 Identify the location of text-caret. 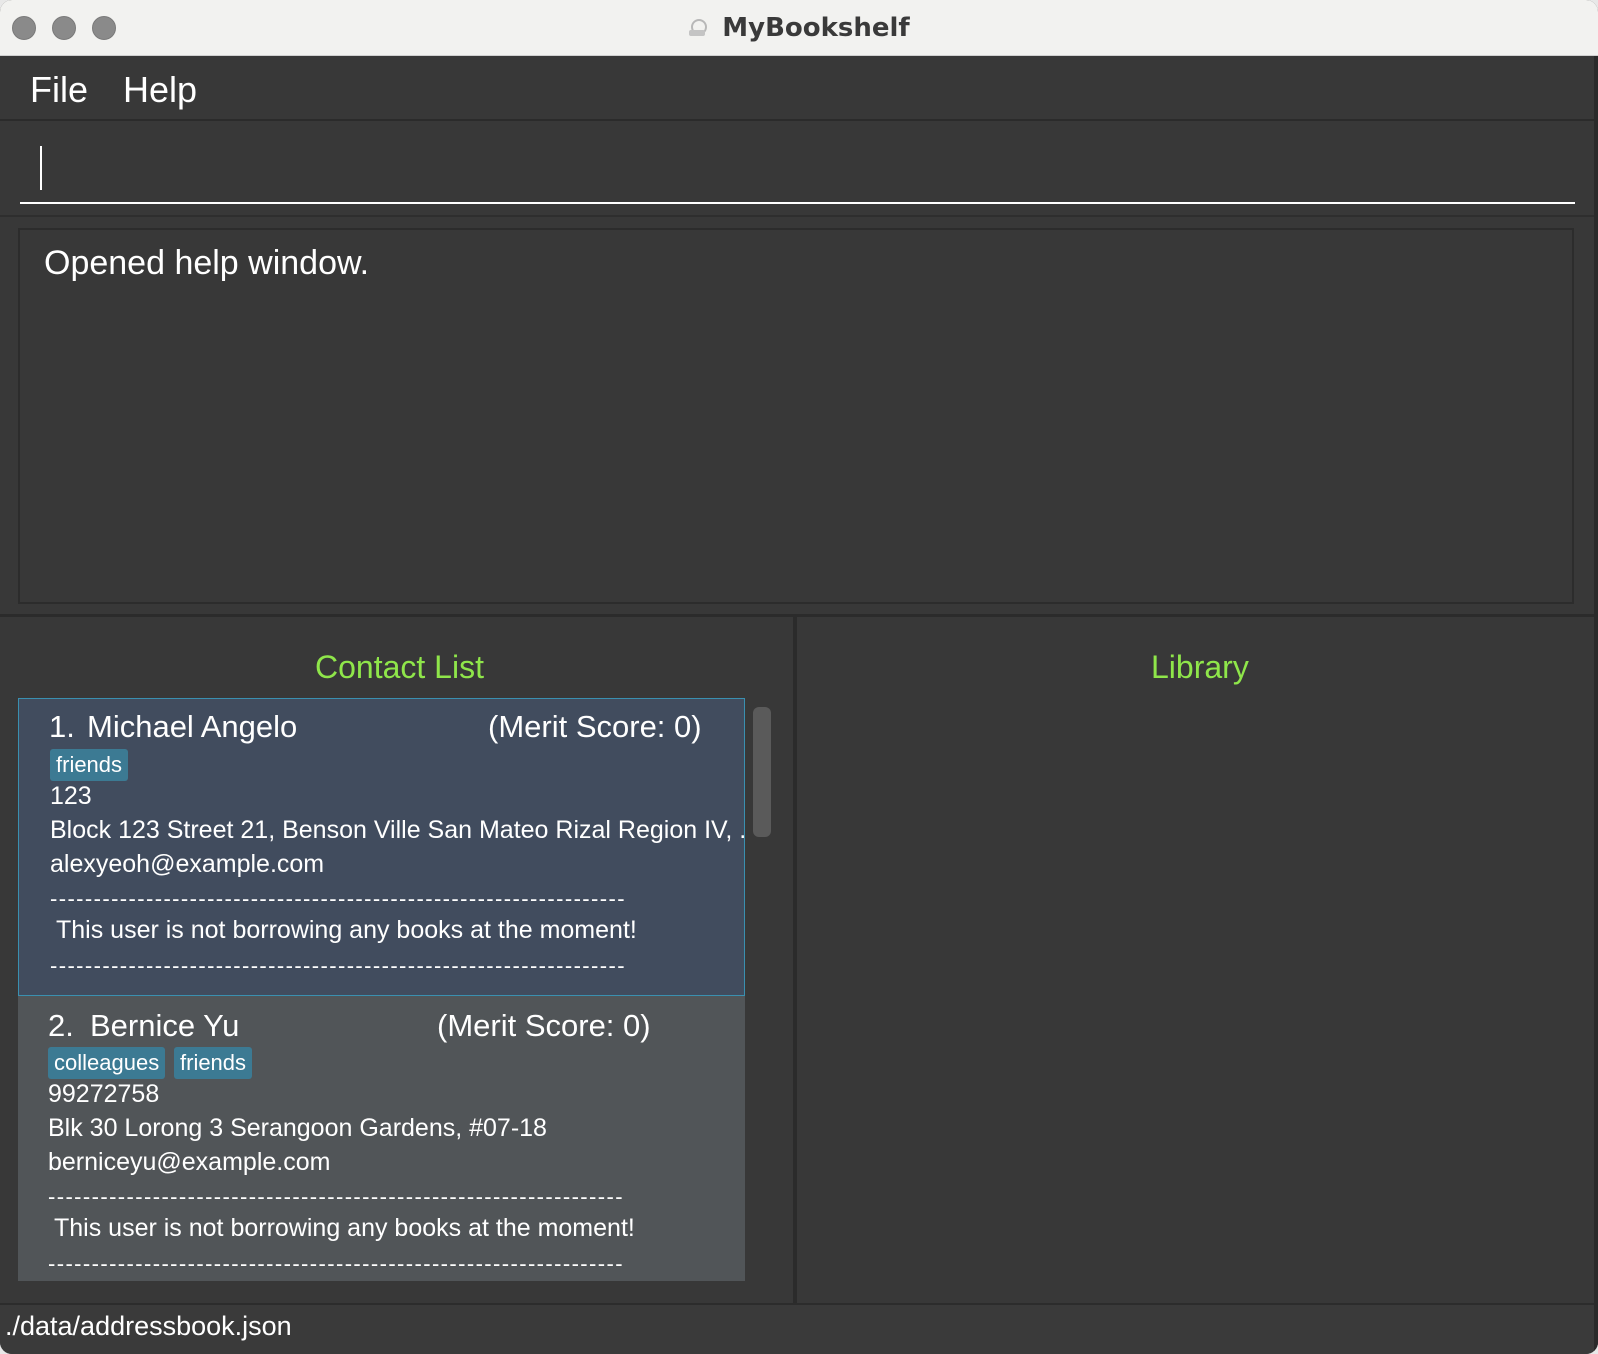
(41, 168).